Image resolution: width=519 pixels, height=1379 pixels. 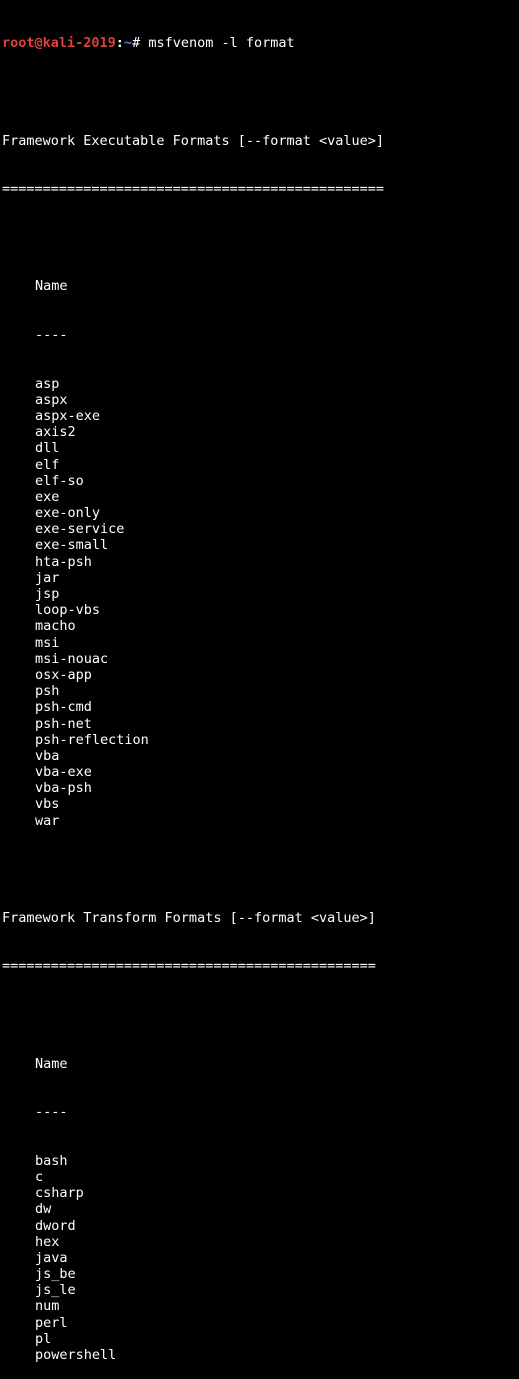 I want to click on format-list-item: c, so click(x=39, y=1176).